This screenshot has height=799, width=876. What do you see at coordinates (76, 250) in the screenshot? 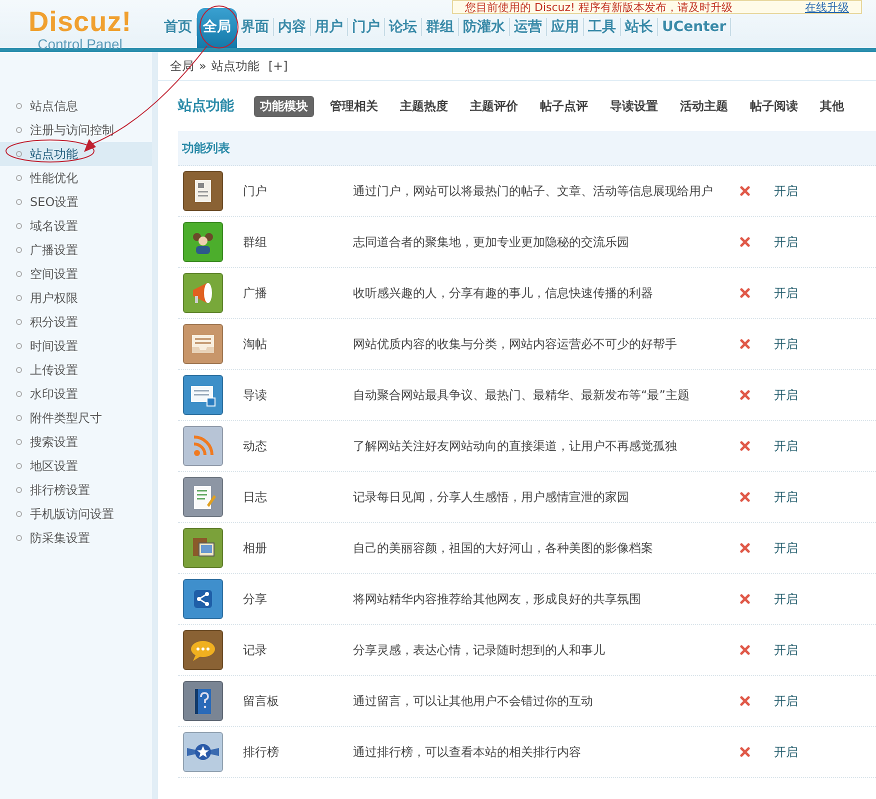
I see `sidebar-item: 广播设置` at bounding box center [76, 250].